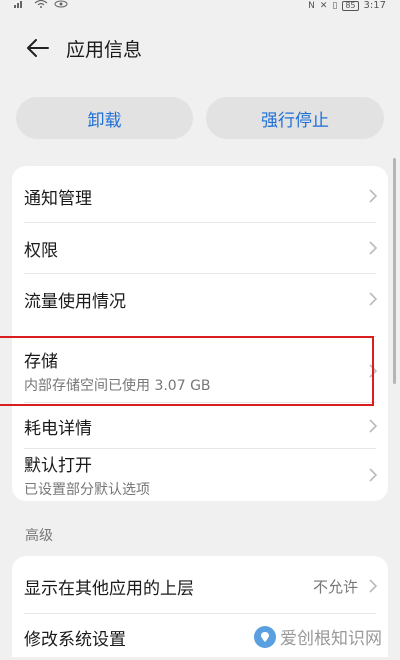  Describe the element at coordinates (335, 5) in the screenshot. I see `vibrate-icon: ▯` at that location.